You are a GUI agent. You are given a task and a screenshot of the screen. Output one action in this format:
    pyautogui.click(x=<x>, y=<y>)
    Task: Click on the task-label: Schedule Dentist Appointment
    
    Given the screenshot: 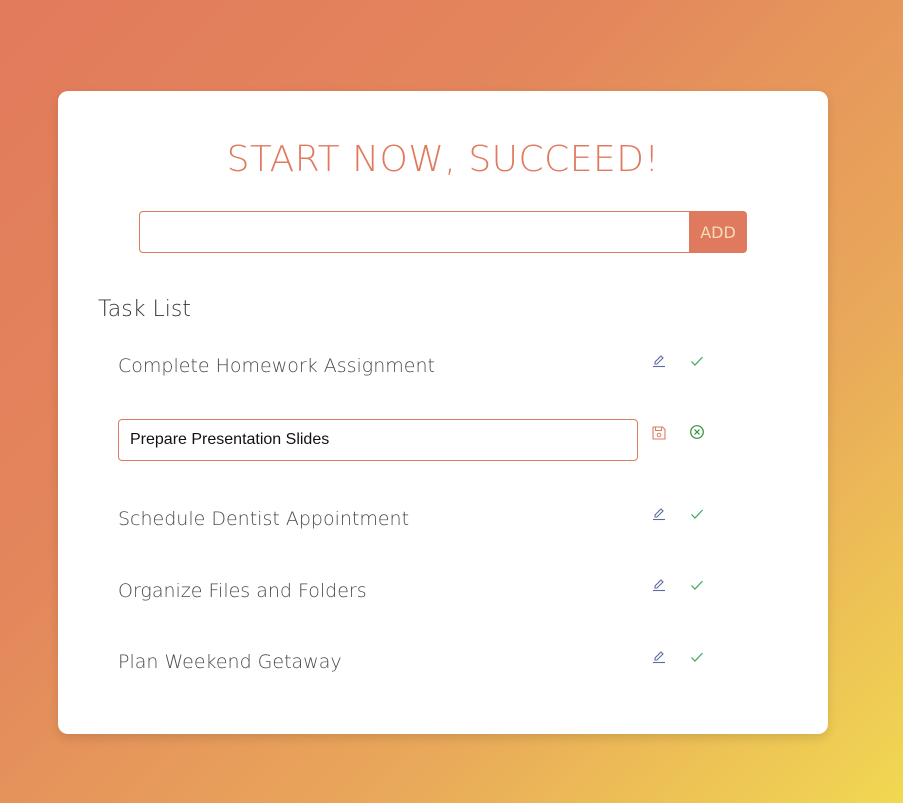 What is the action you would take?
    pyautogui.click(x=264, y=519)
    